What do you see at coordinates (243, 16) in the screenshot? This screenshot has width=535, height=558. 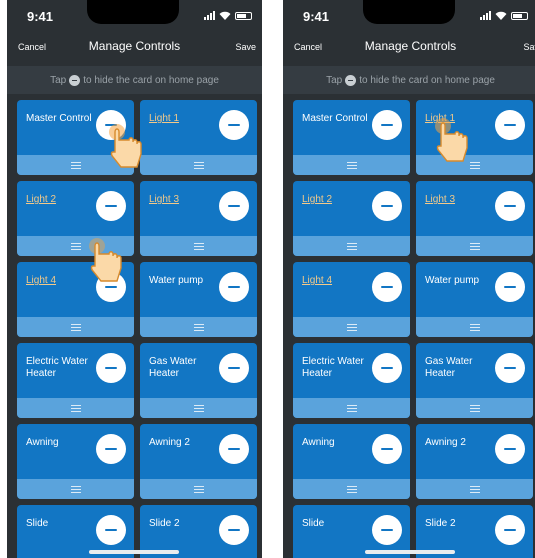 I see `battery-icon` at bounding box center [243, 16].